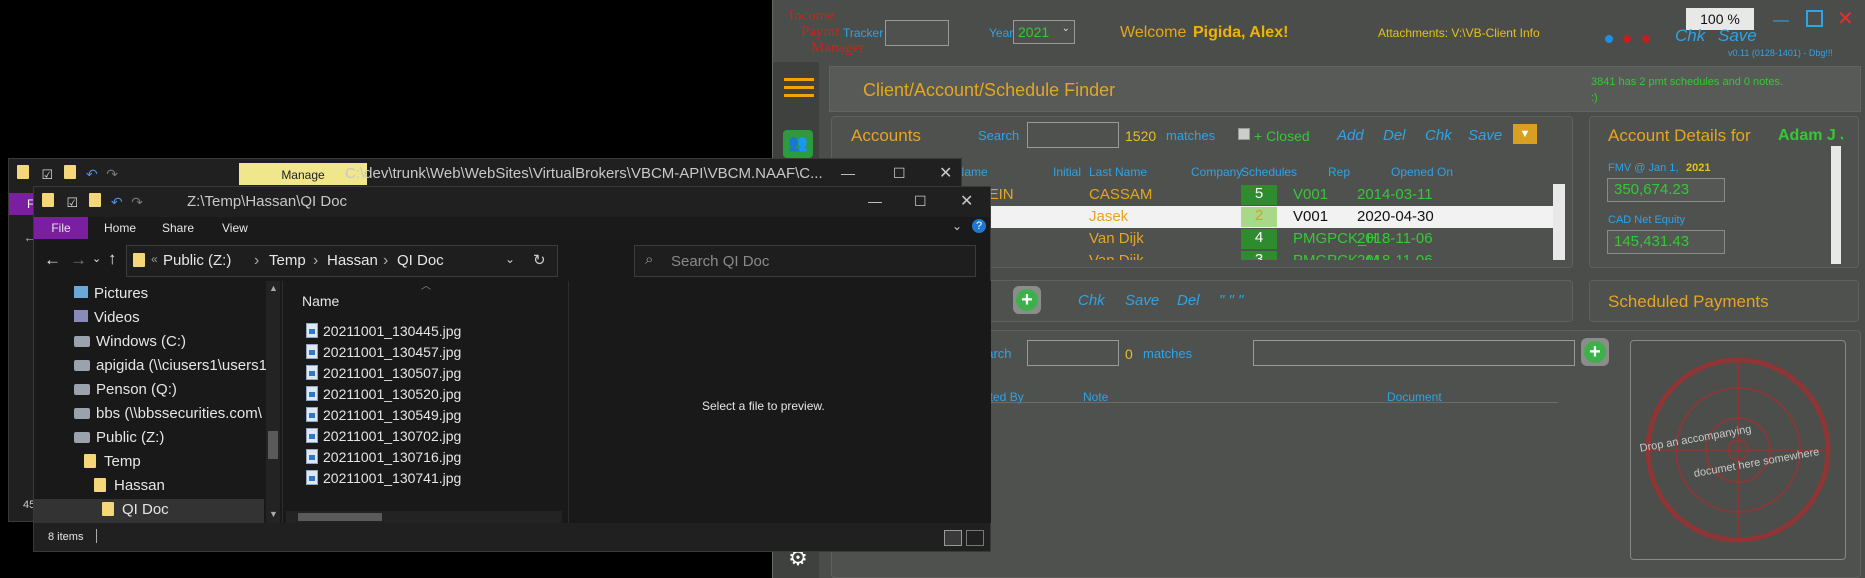 The image size is (1865, 578). What do you see at coordinates (1269, 172) in the screenshot?
I see `column-schedules: Schedules` at bounding box center [1269, 172].